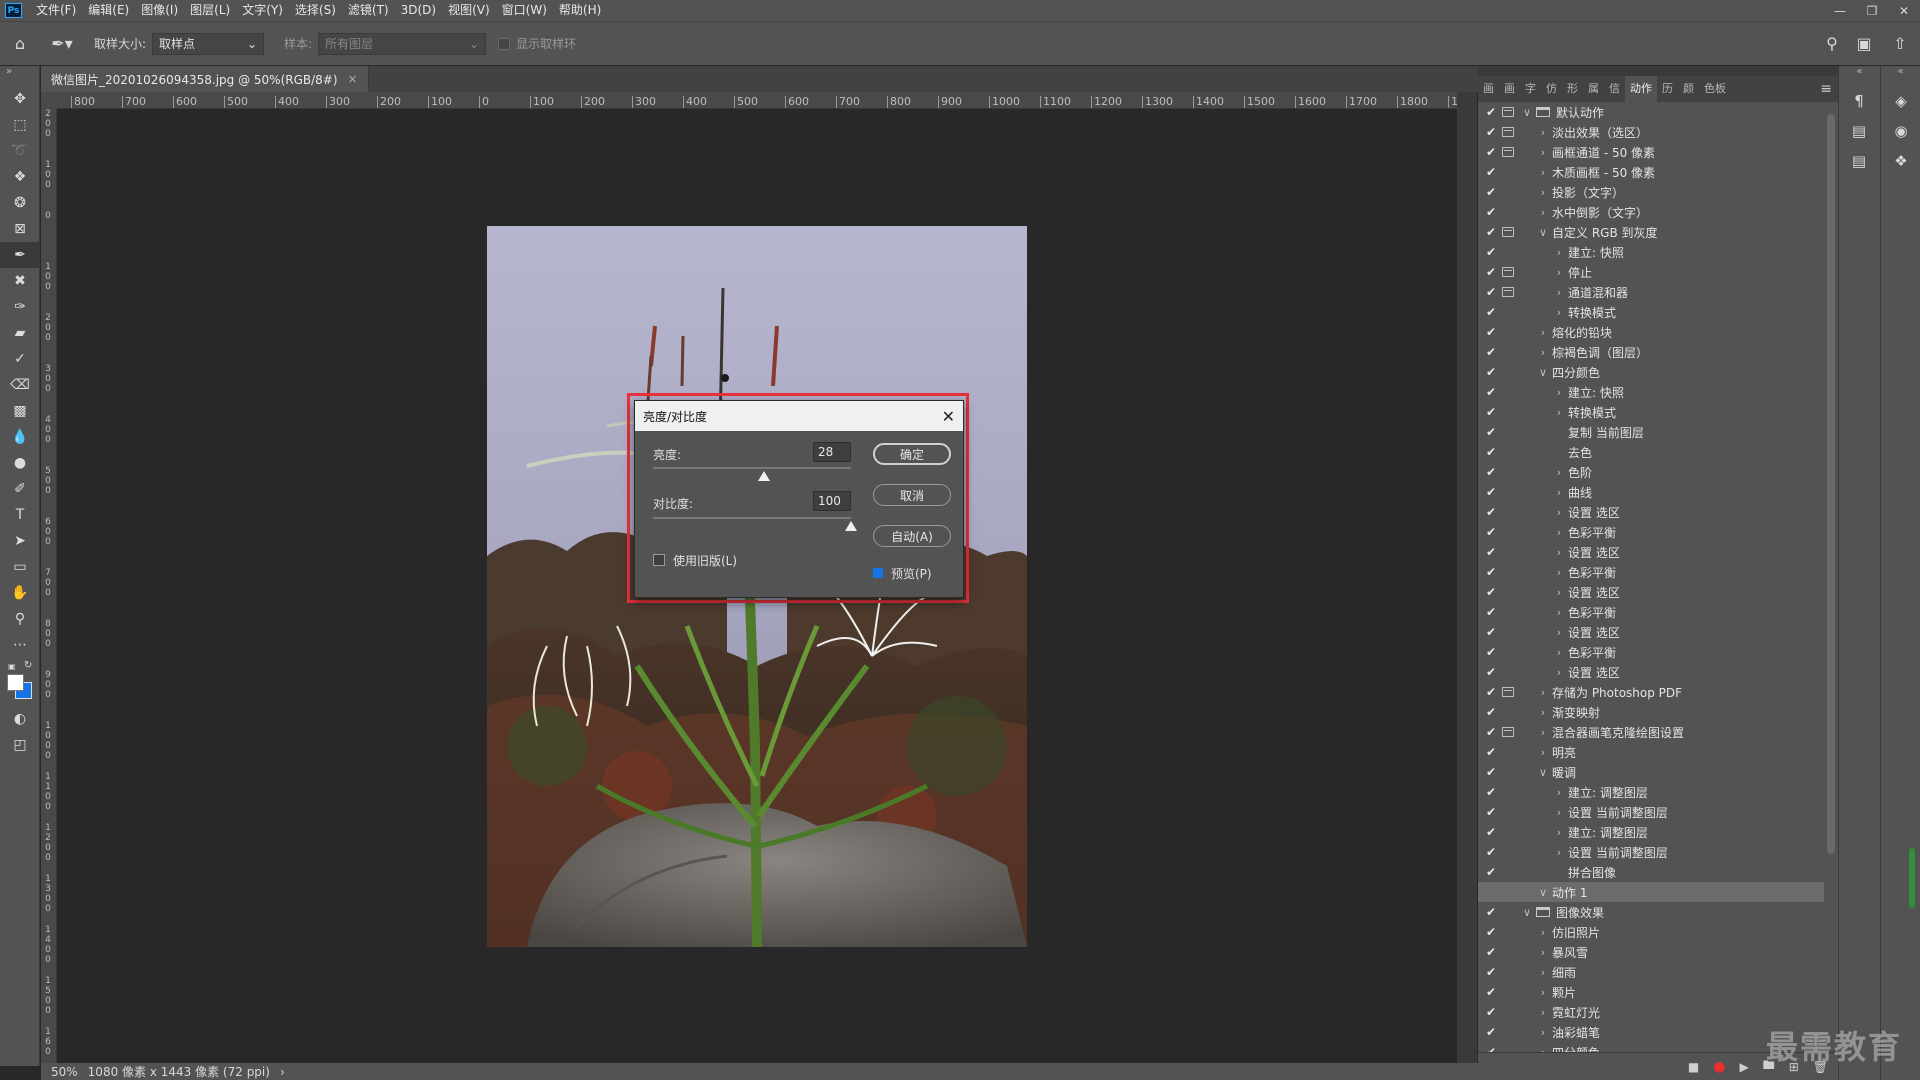  What do you see at coordinates (1832, 43) in the screenshot?
I see `search-icon: ⚲` at bounding box center [1832, 43].